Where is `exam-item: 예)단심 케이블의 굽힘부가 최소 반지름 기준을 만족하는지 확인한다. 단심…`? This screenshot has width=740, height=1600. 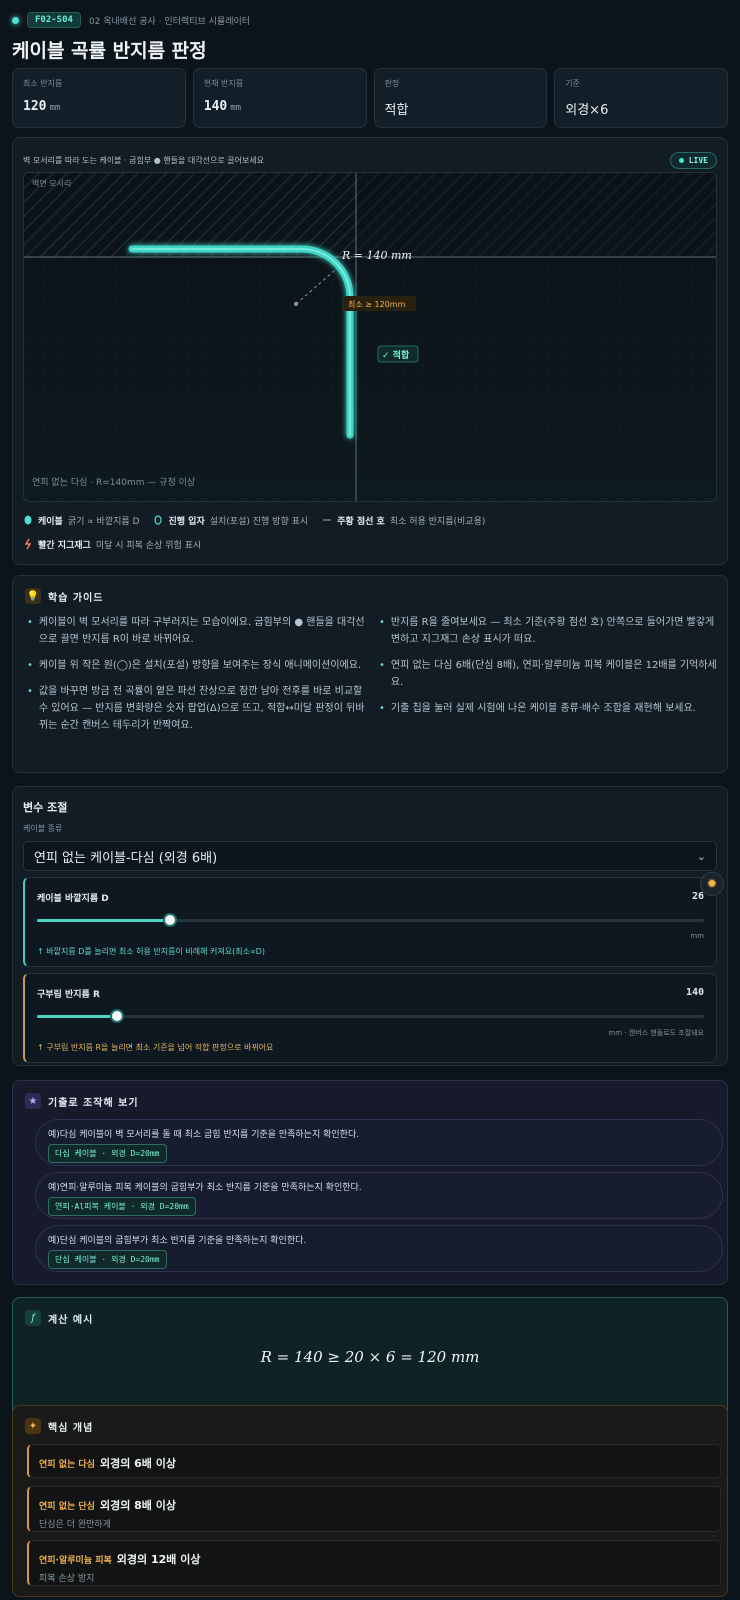 exam-item: 예)단심 케이블의 굽힘부가 최소 반지름 기준을 만족하는지 확인한다. 단심… is located at coordinates (379, 1248).